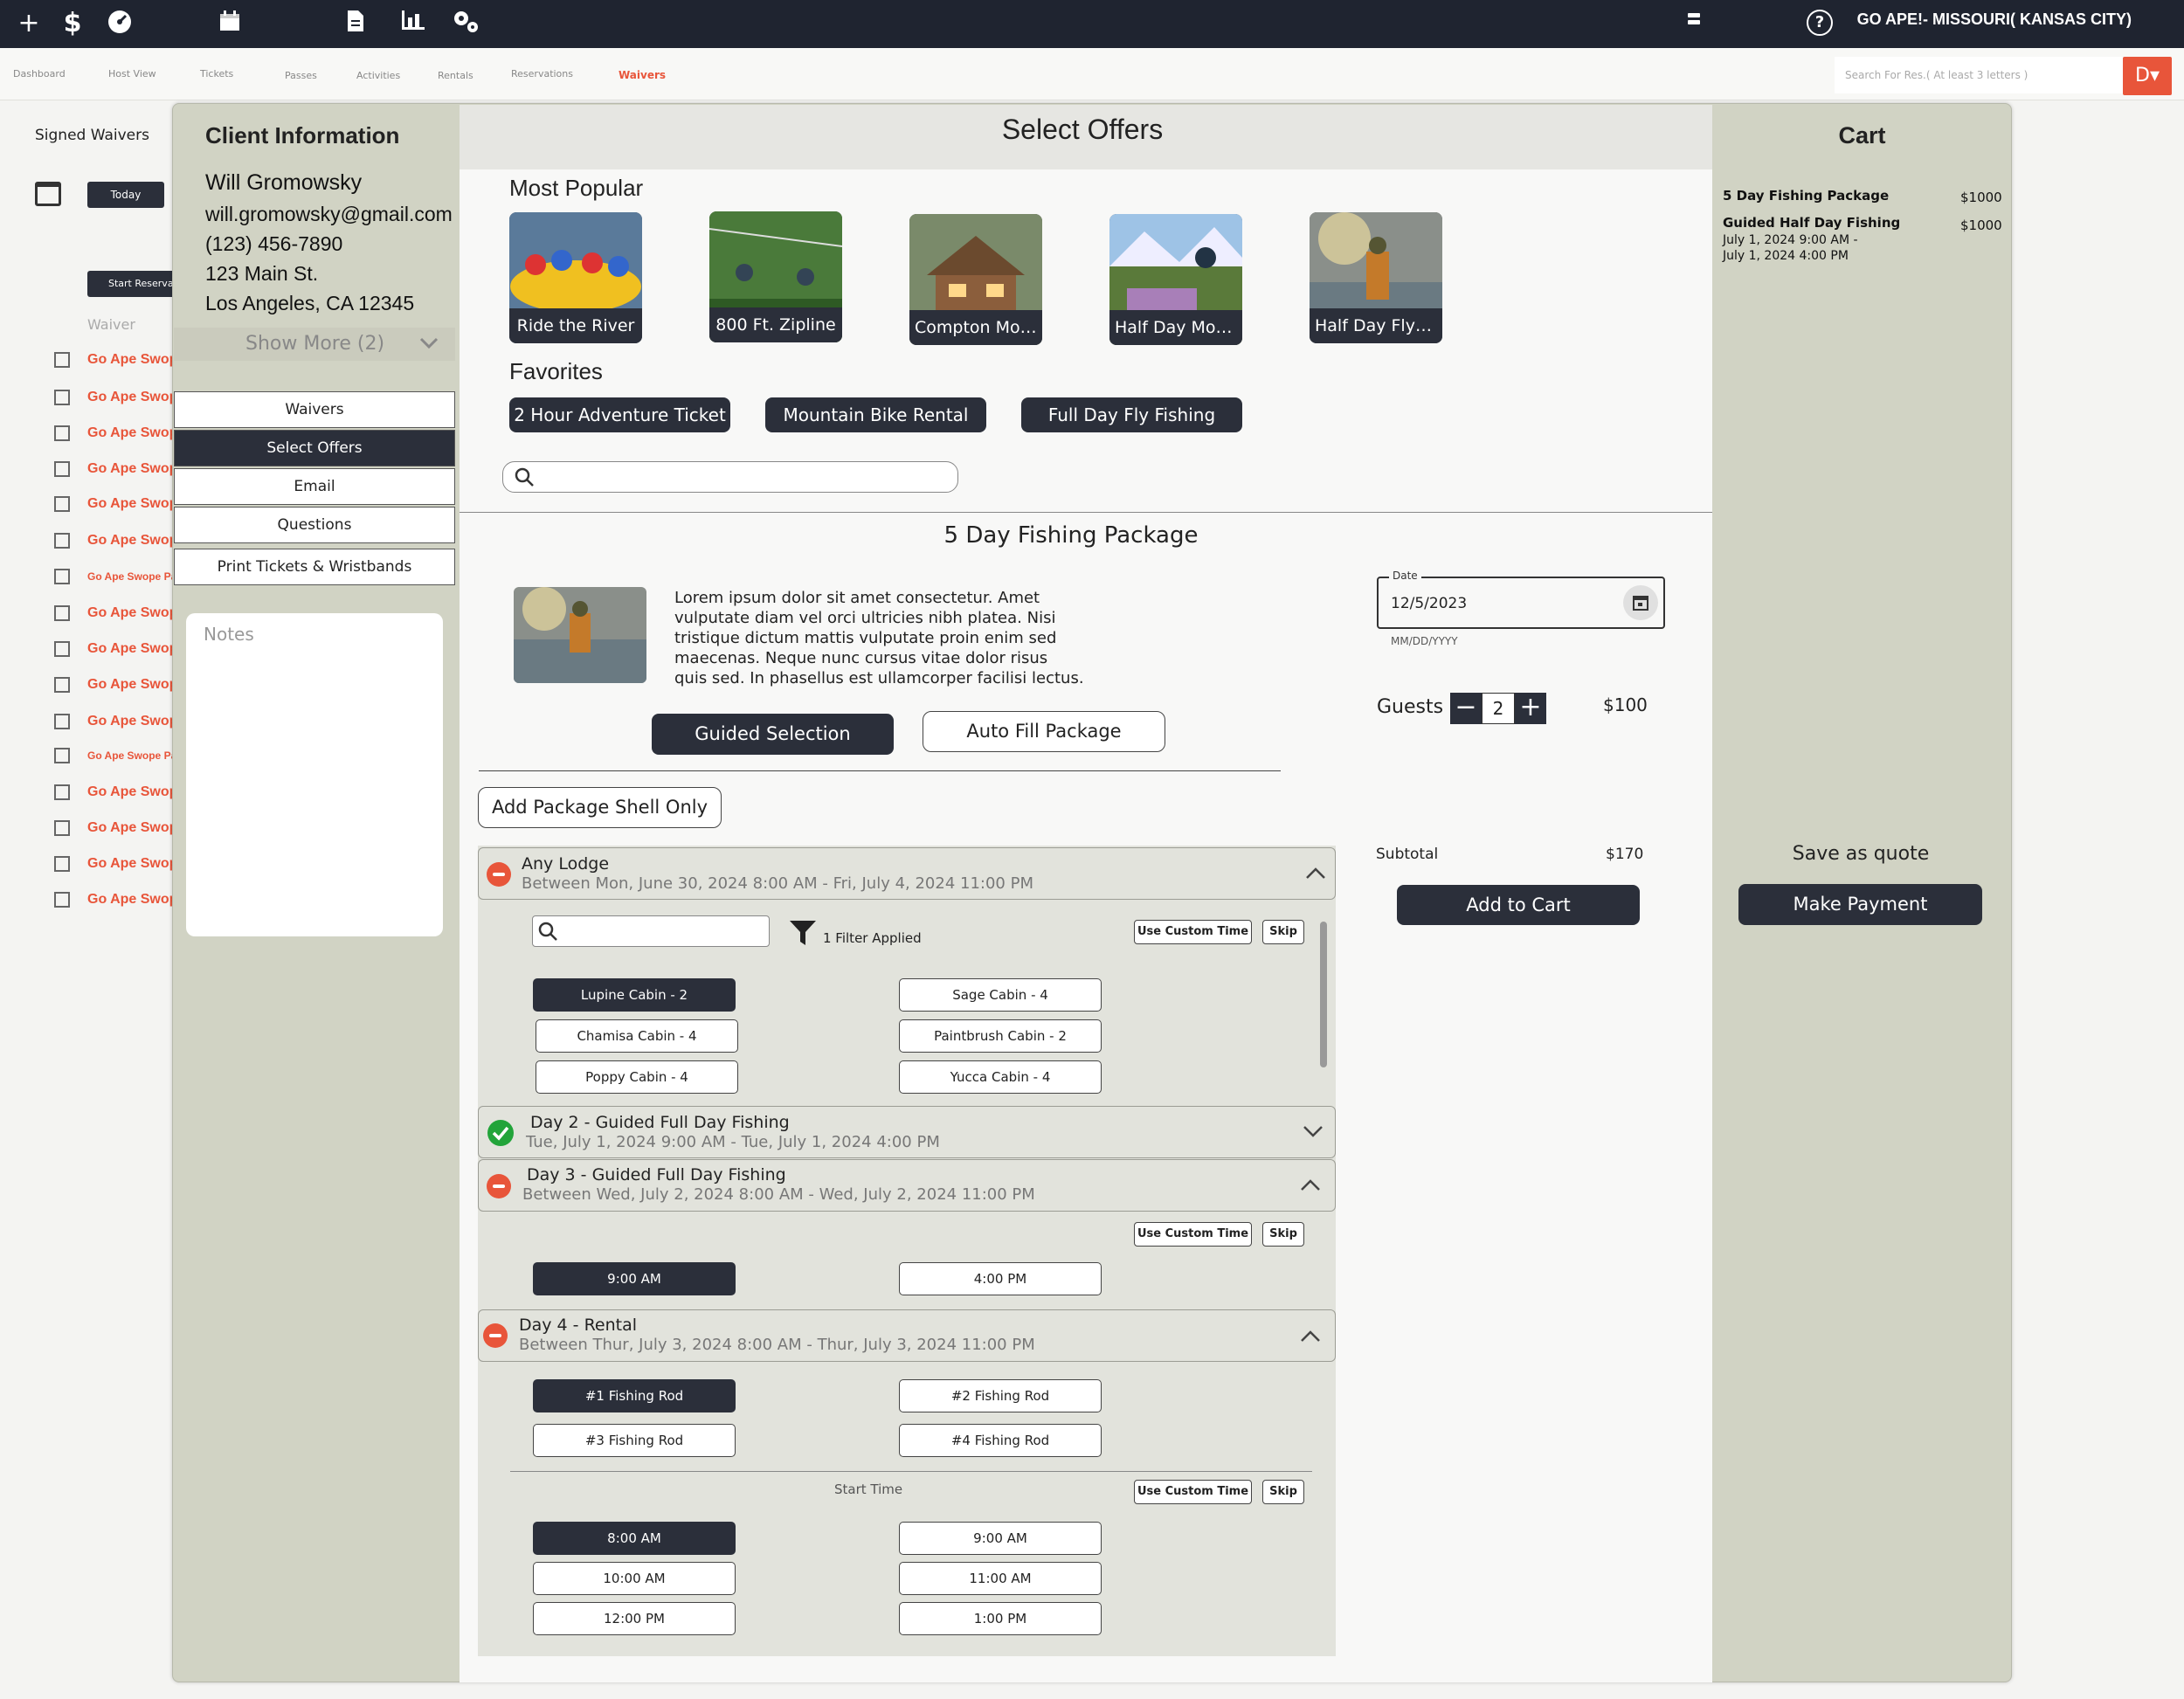  I want to click on cabin-option: Poppy Cabin - 4, so click(637, 1077).